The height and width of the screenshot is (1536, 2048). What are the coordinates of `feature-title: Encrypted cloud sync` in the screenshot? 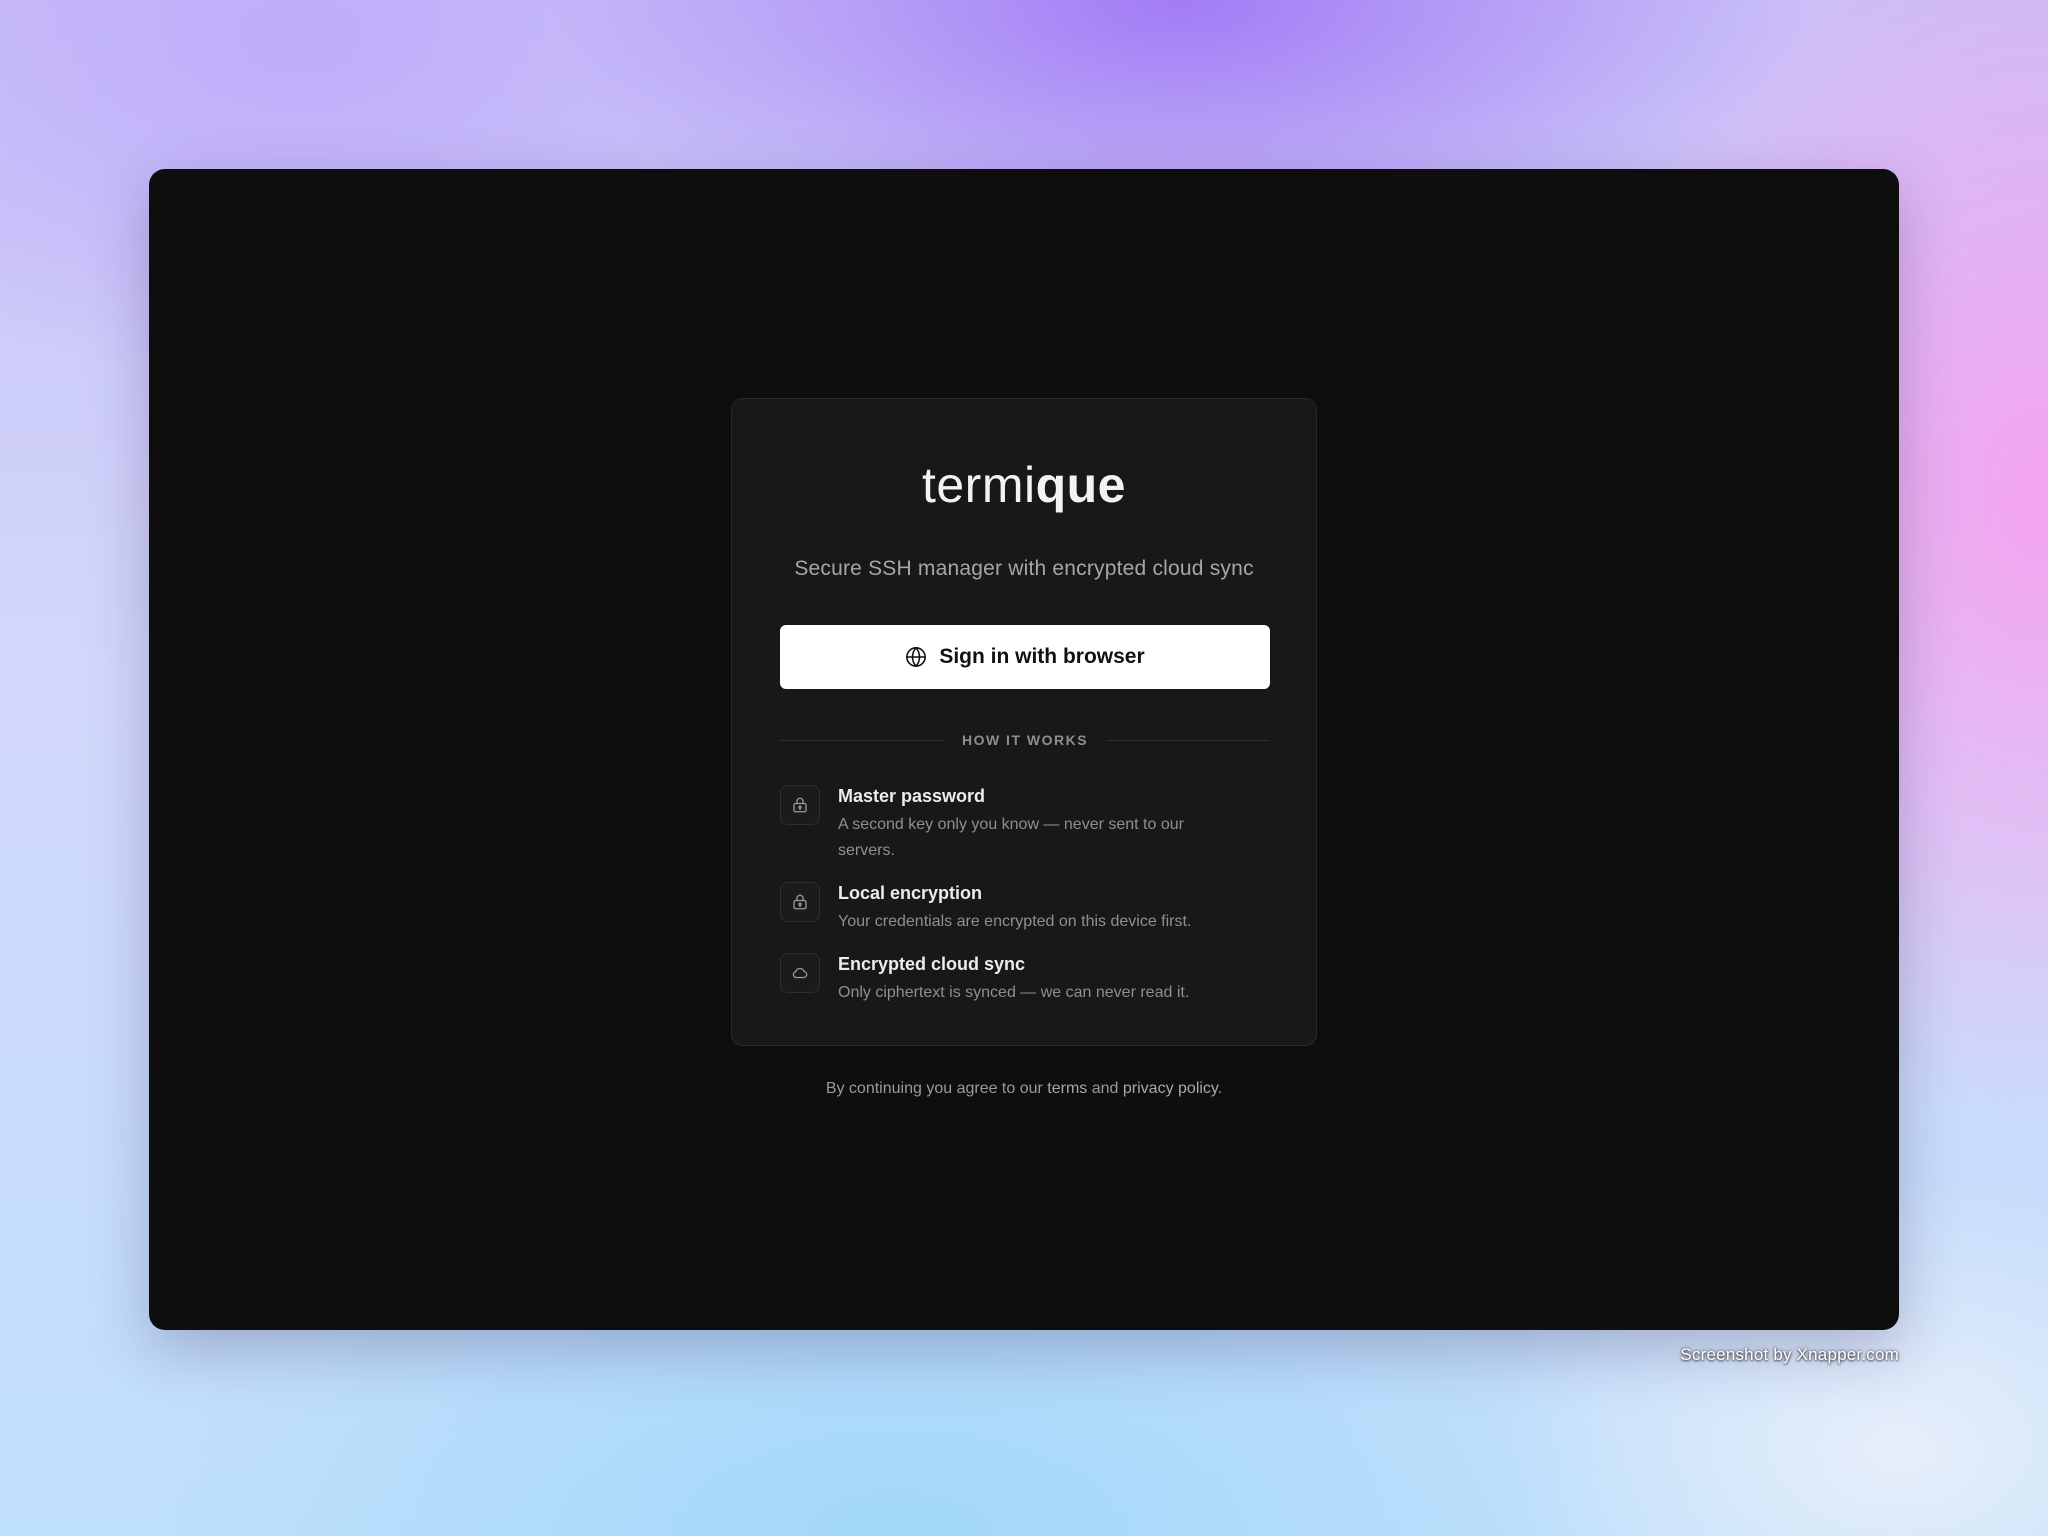 It's located at (932, 964).